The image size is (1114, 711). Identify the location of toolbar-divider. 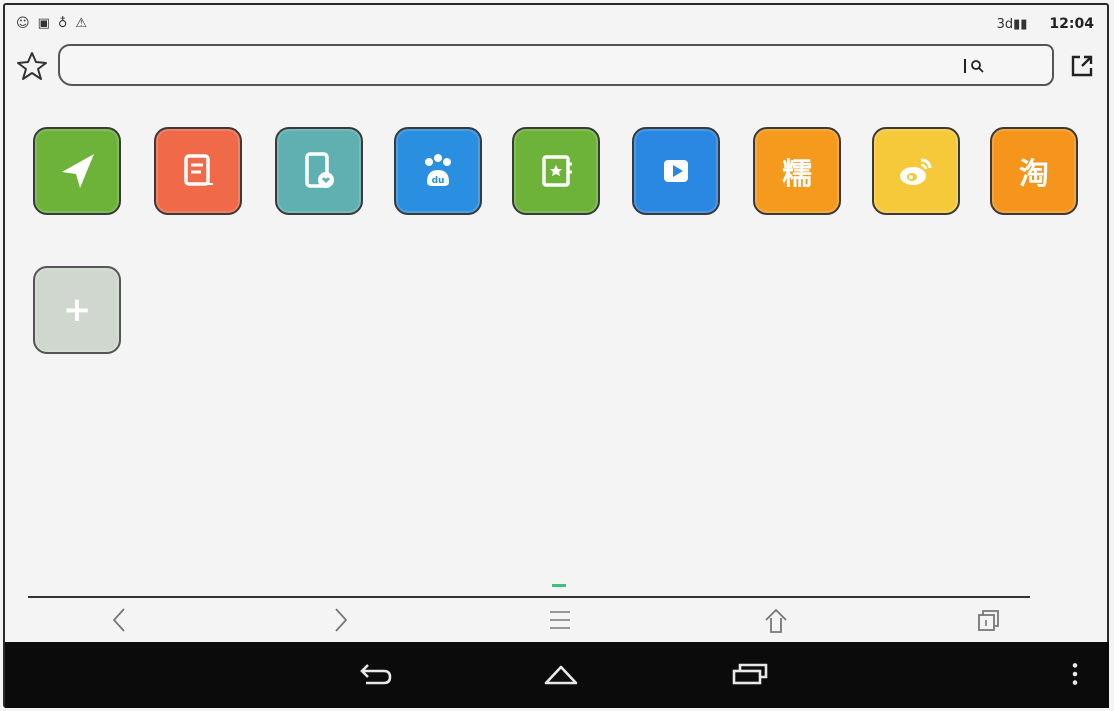
(529, 597).